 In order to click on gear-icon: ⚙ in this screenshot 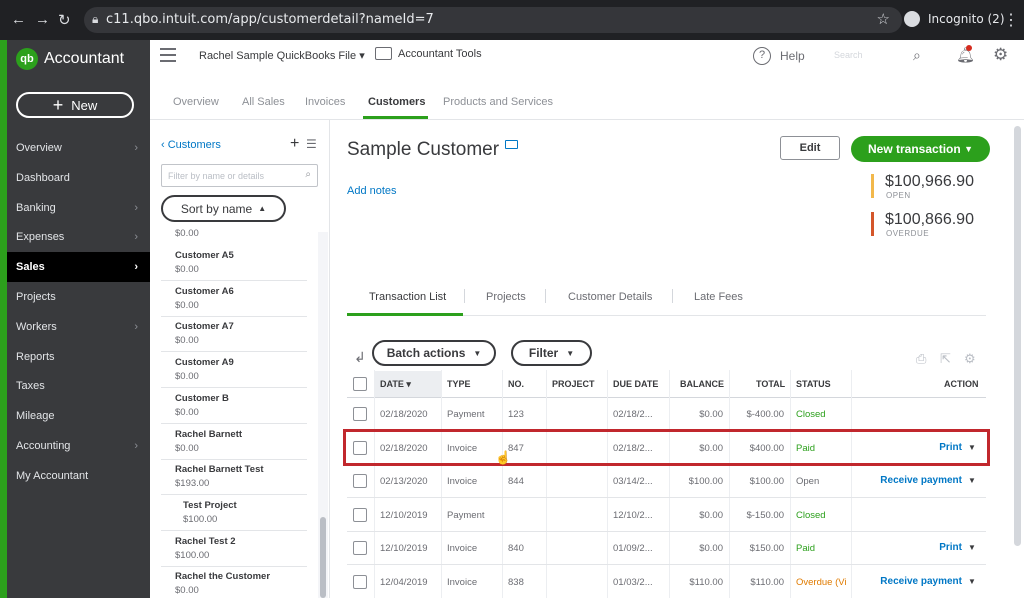, I will do `click(1000, 55)`.